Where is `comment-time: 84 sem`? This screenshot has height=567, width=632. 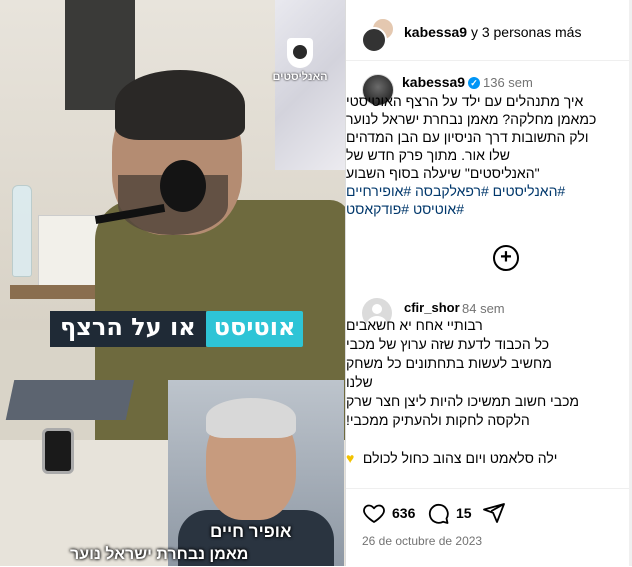 comment-time: 84 sem is located at coordinates (483, 308).